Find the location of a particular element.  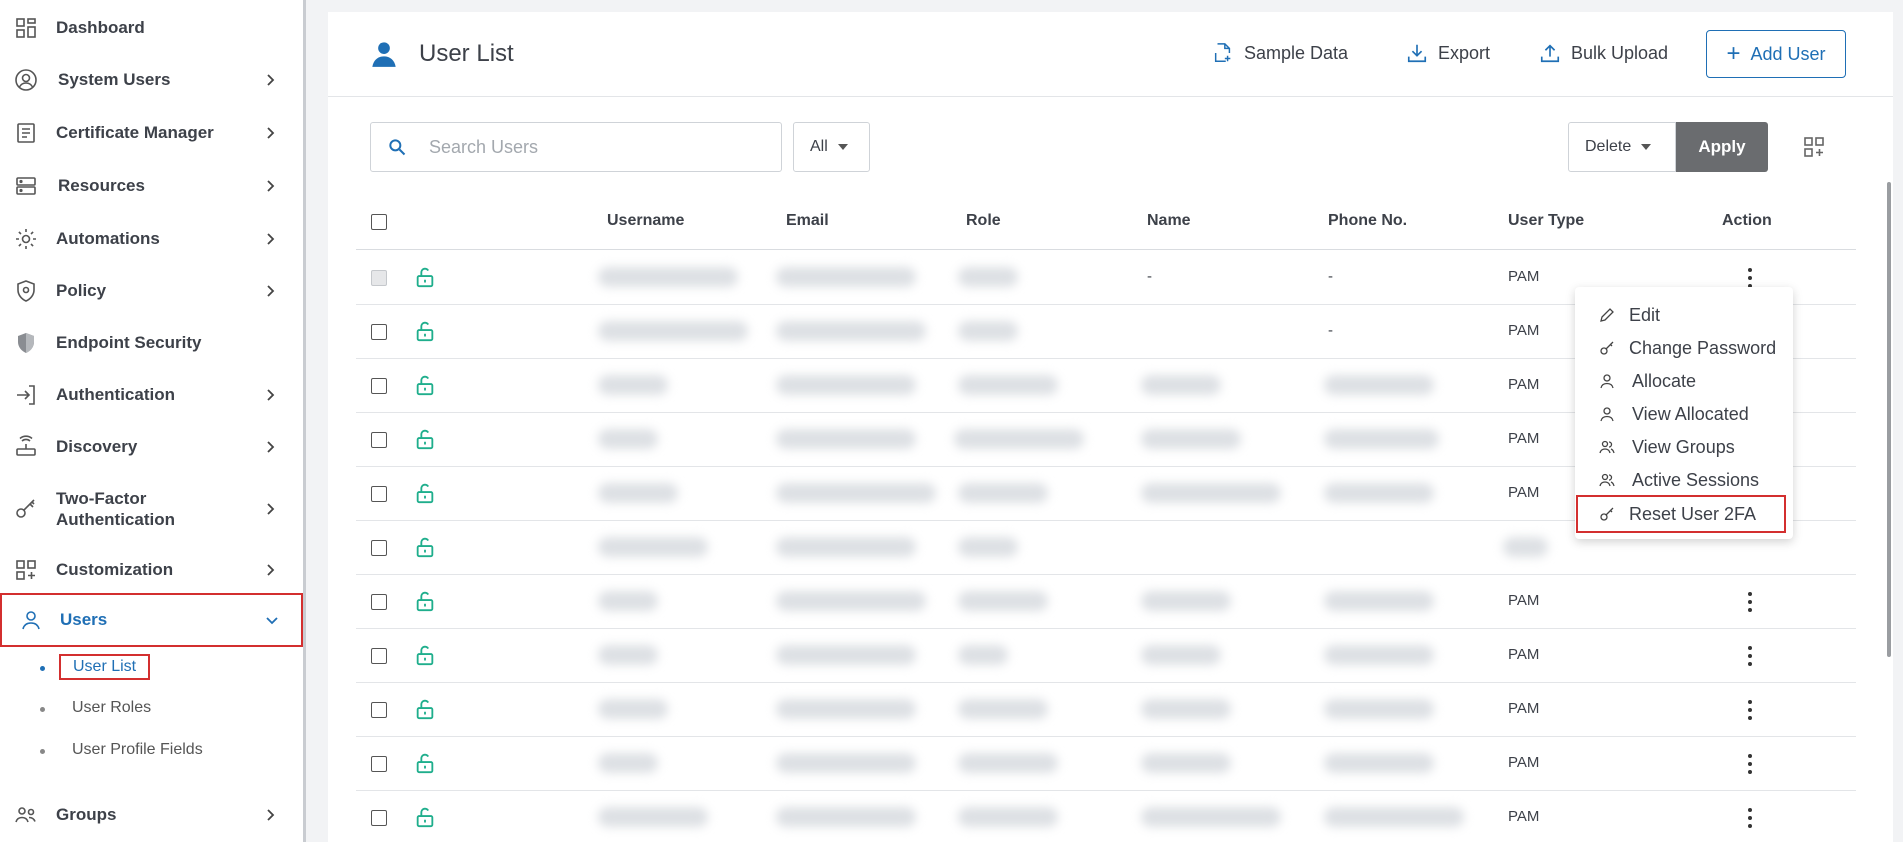

column-header-phone: Phone No. is located at coordinates (1367, 221).